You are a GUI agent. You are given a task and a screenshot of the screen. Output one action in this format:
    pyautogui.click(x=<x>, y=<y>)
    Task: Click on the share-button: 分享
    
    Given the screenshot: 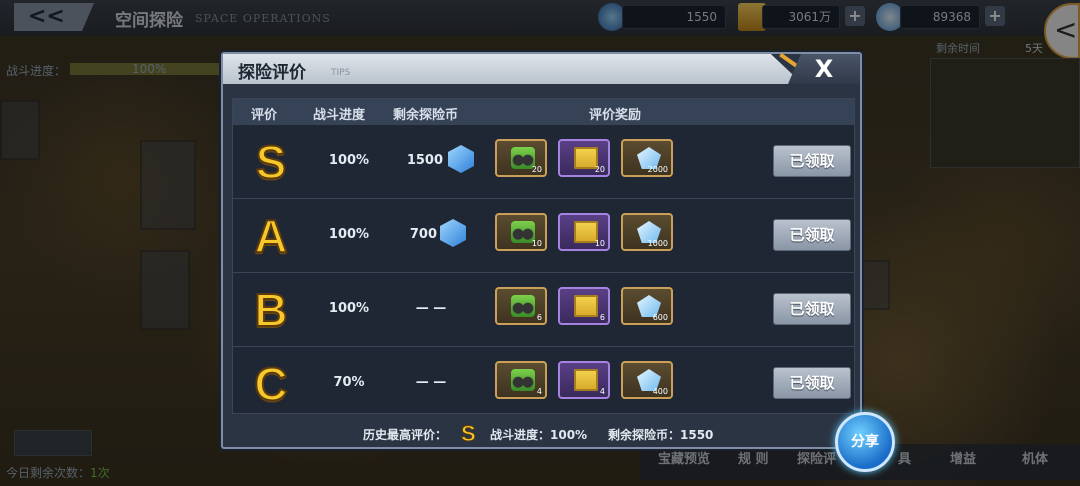 What is the action you would take?
    pyautogui.click(x=865, y=442)
    